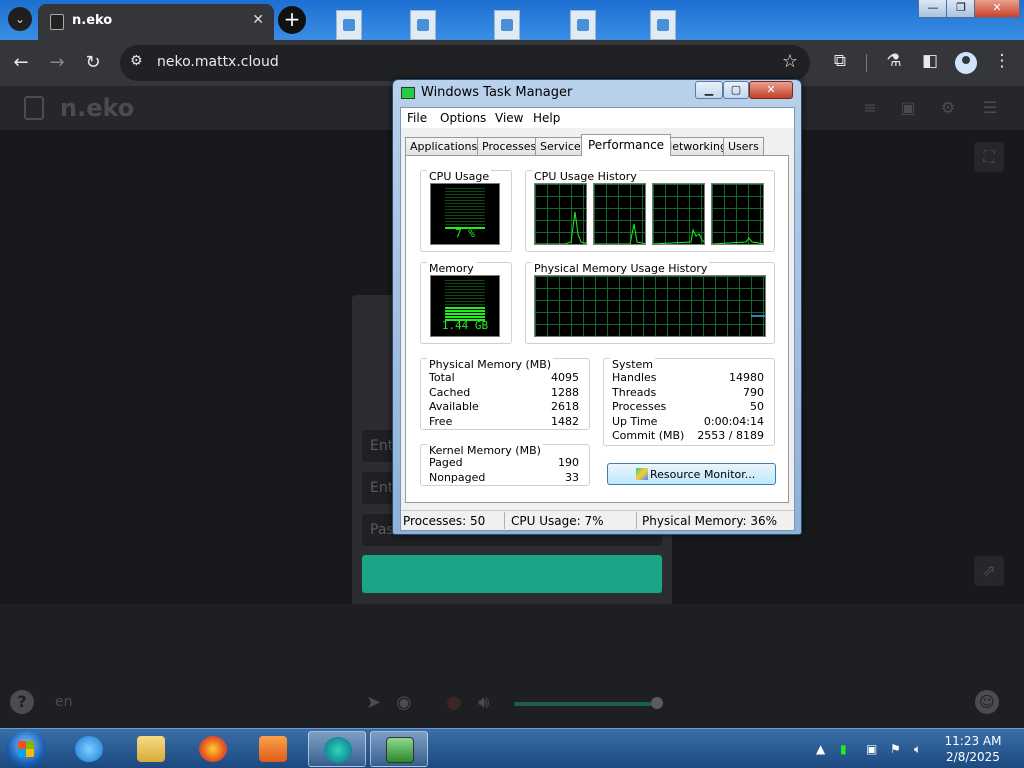  I want to click on fullscreen-icon: ⛶, so click(989, 157).